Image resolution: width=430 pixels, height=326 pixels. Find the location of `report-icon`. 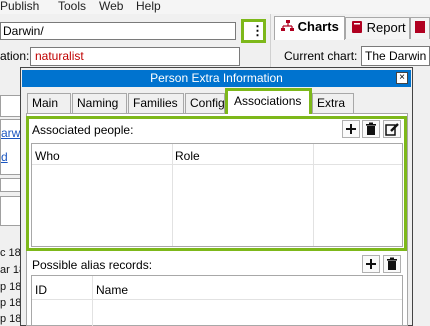

report-icon is located at coordinates (357, 27).